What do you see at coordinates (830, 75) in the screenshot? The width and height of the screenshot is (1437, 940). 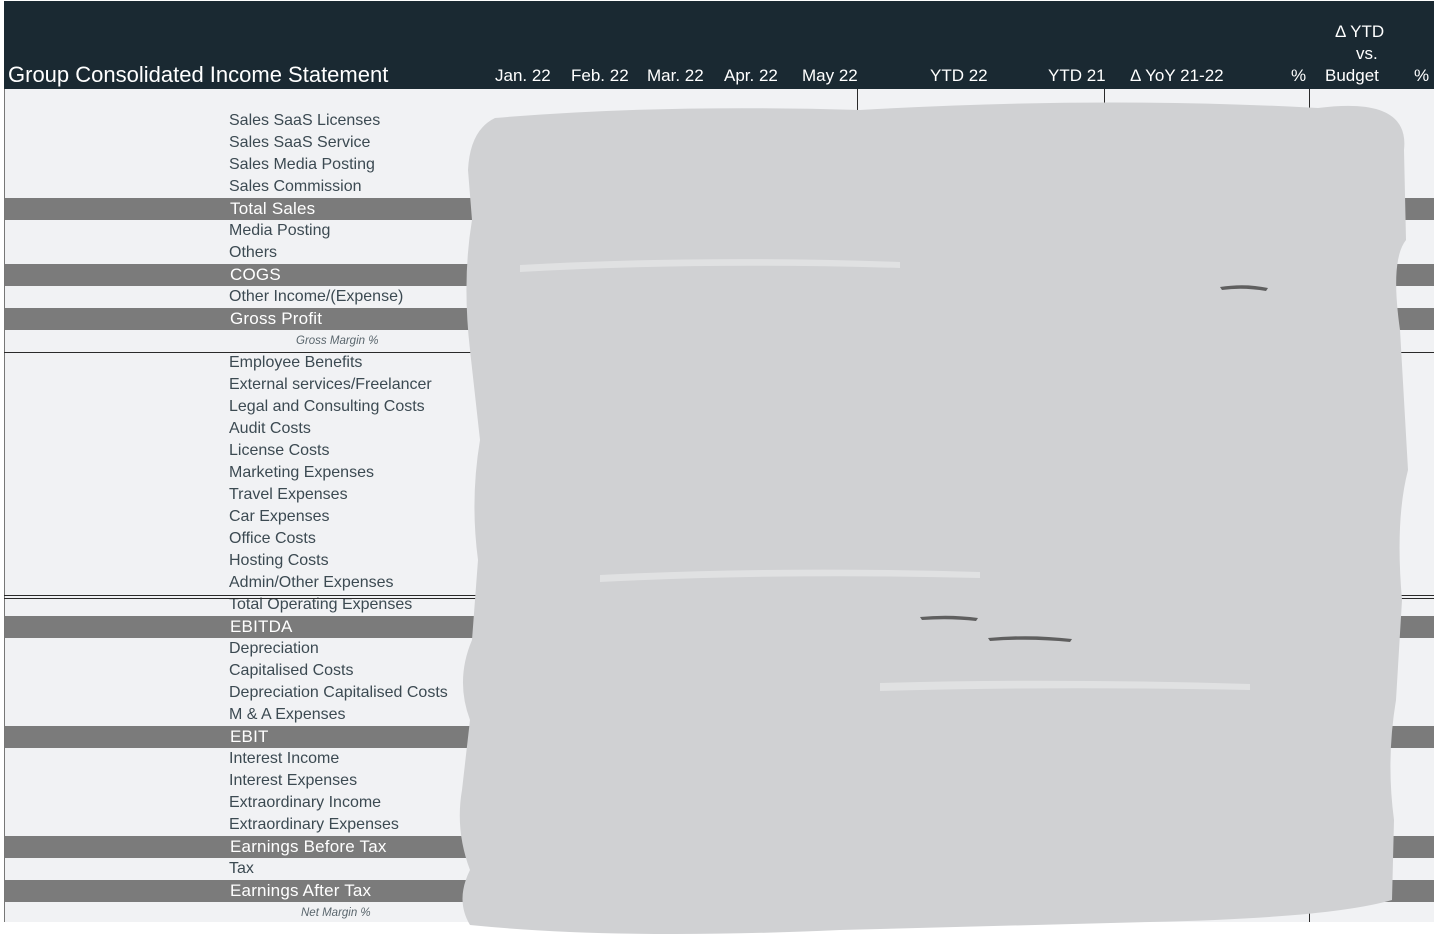 I see `col-header-may: May 22` at bounding box center [830, 75].